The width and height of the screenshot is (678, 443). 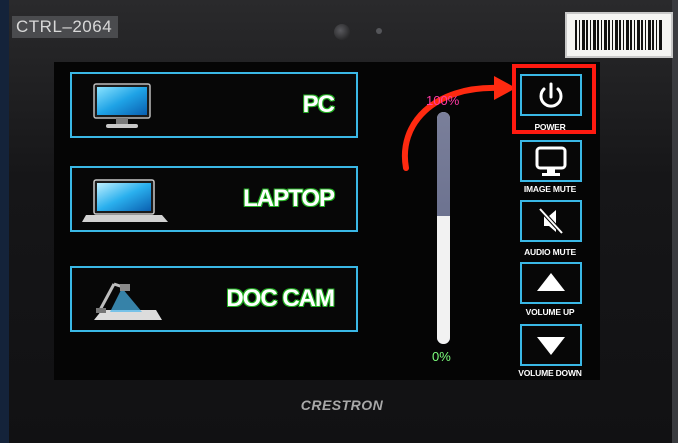 I want to click on volume-down-button, so click(x=551, y=345).